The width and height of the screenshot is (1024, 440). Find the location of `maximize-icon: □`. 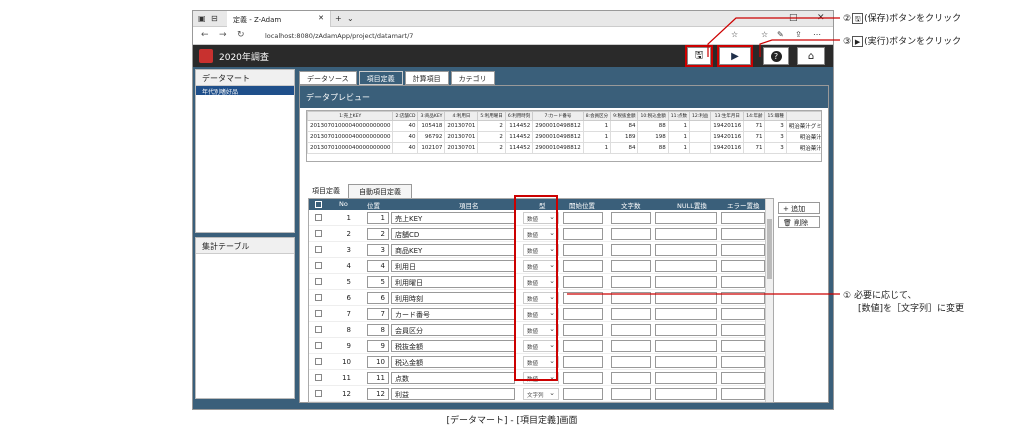

maximize-icon: □ is located at coordinates (793, 18).